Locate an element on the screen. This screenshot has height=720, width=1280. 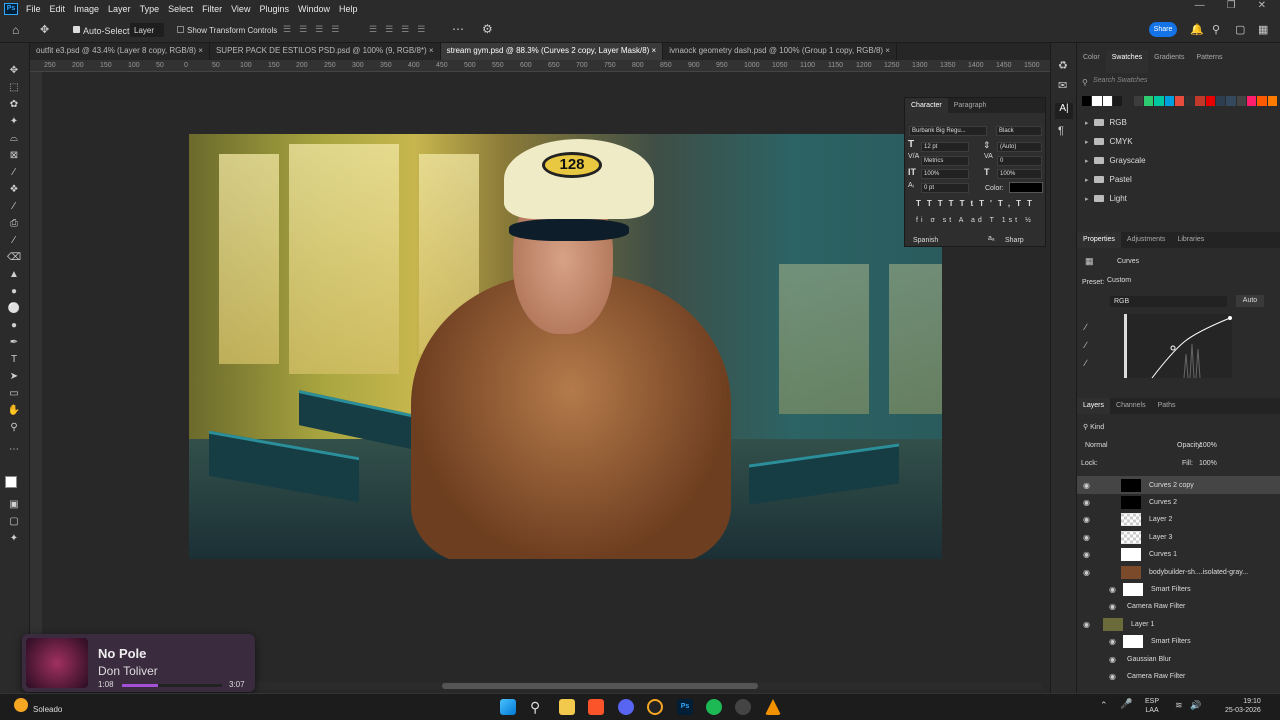
layer-row: ◉ Layer 3 is located at coordinates (1178, 537).